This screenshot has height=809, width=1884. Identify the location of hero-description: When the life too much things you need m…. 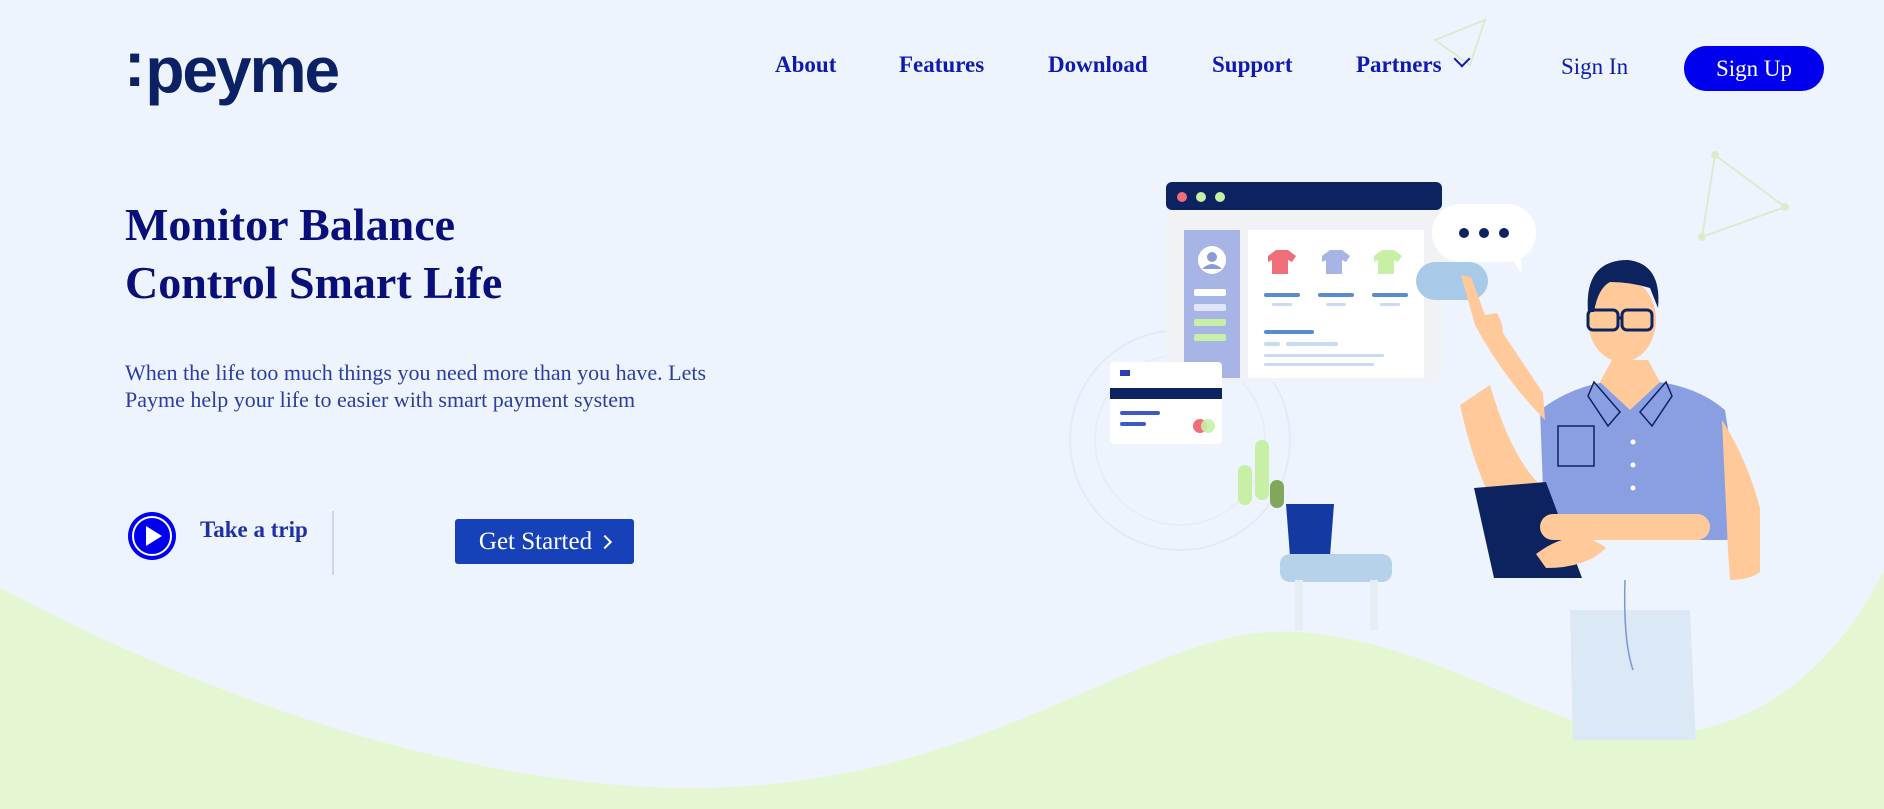
(455, 386).